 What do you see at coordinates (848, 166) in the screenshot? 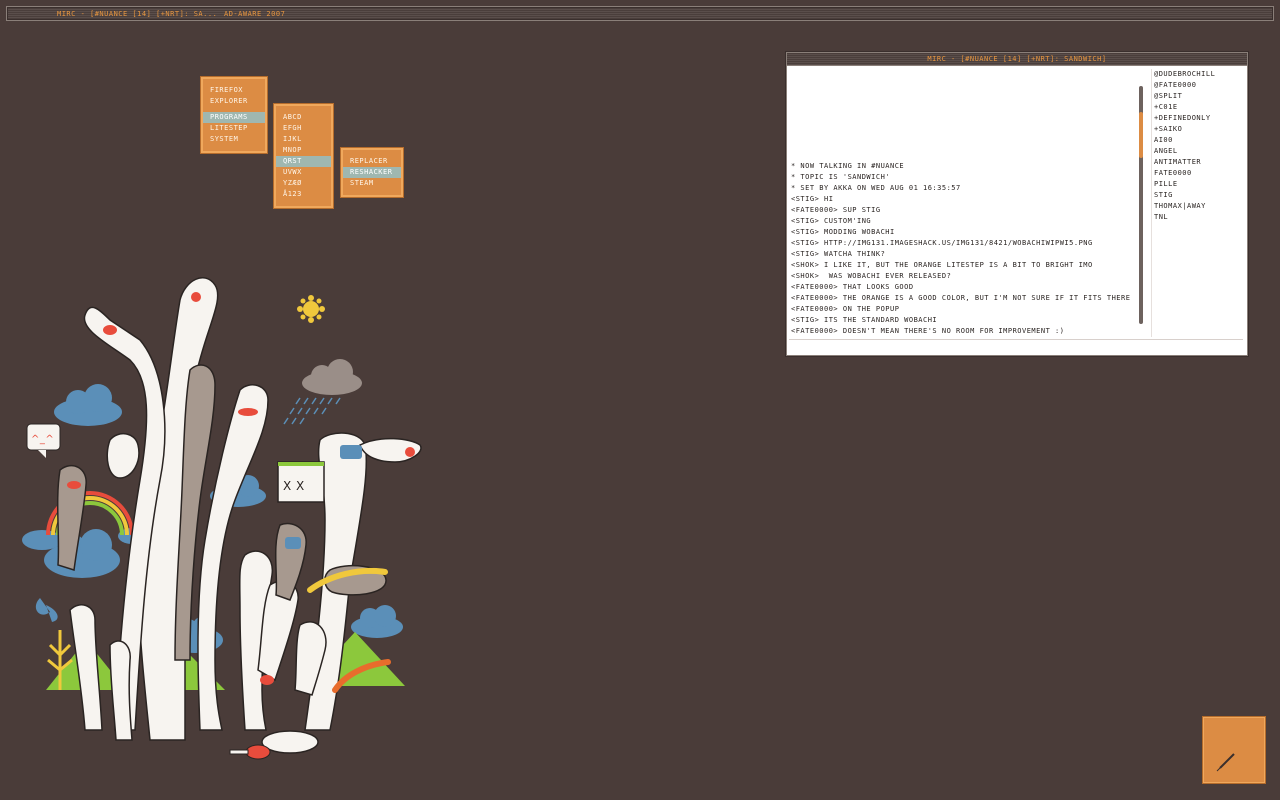
I see `chat-line: * Now talking in #nuance` at bounding box center [848, 166].